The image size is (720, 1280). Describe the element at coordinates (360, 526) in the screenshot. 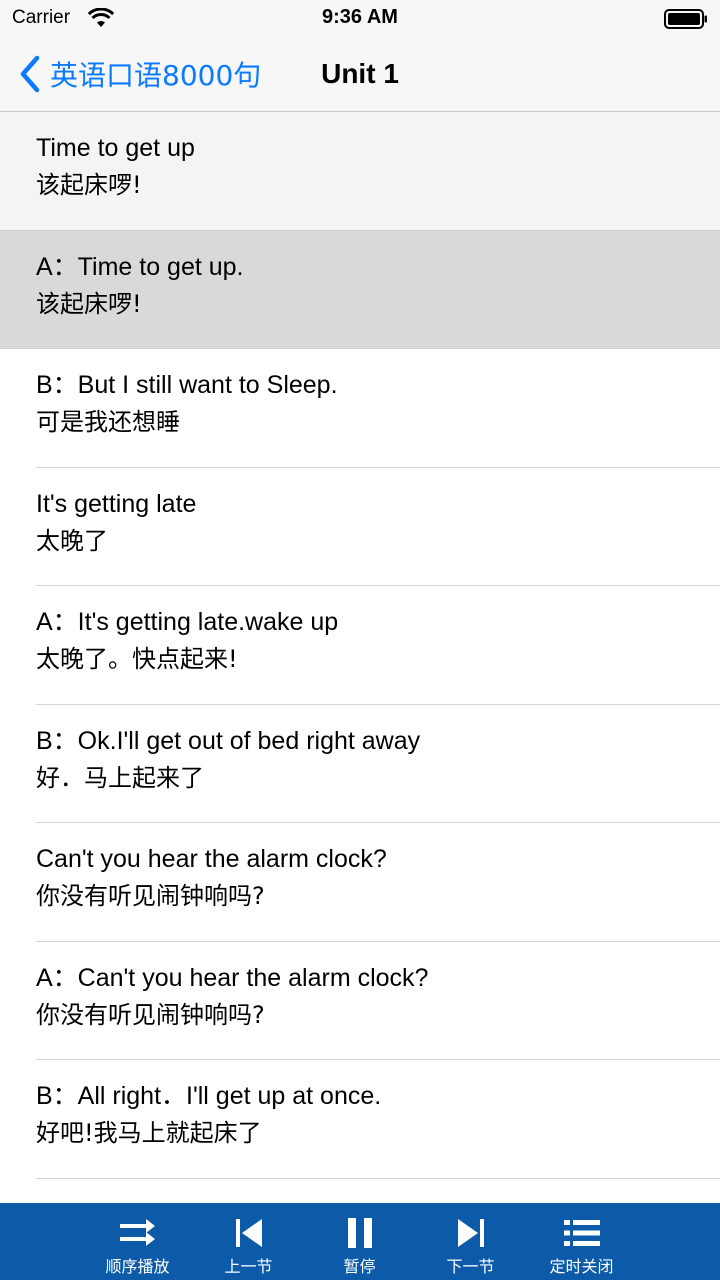

I see `list-item: It's getting late 太晚了` at that location.